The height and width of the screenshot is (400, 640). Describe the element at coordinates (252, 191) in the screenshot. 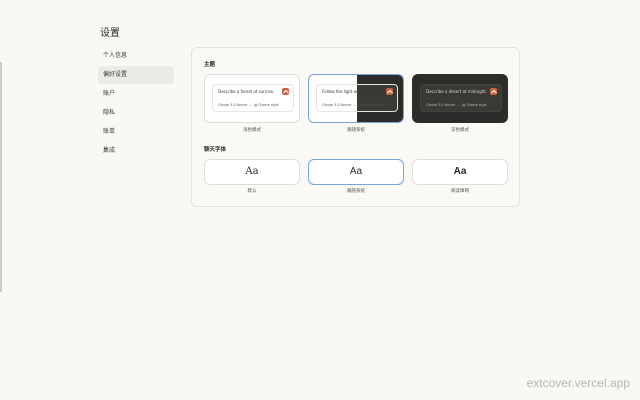

I see `font-caption-default: 默认` at that location.